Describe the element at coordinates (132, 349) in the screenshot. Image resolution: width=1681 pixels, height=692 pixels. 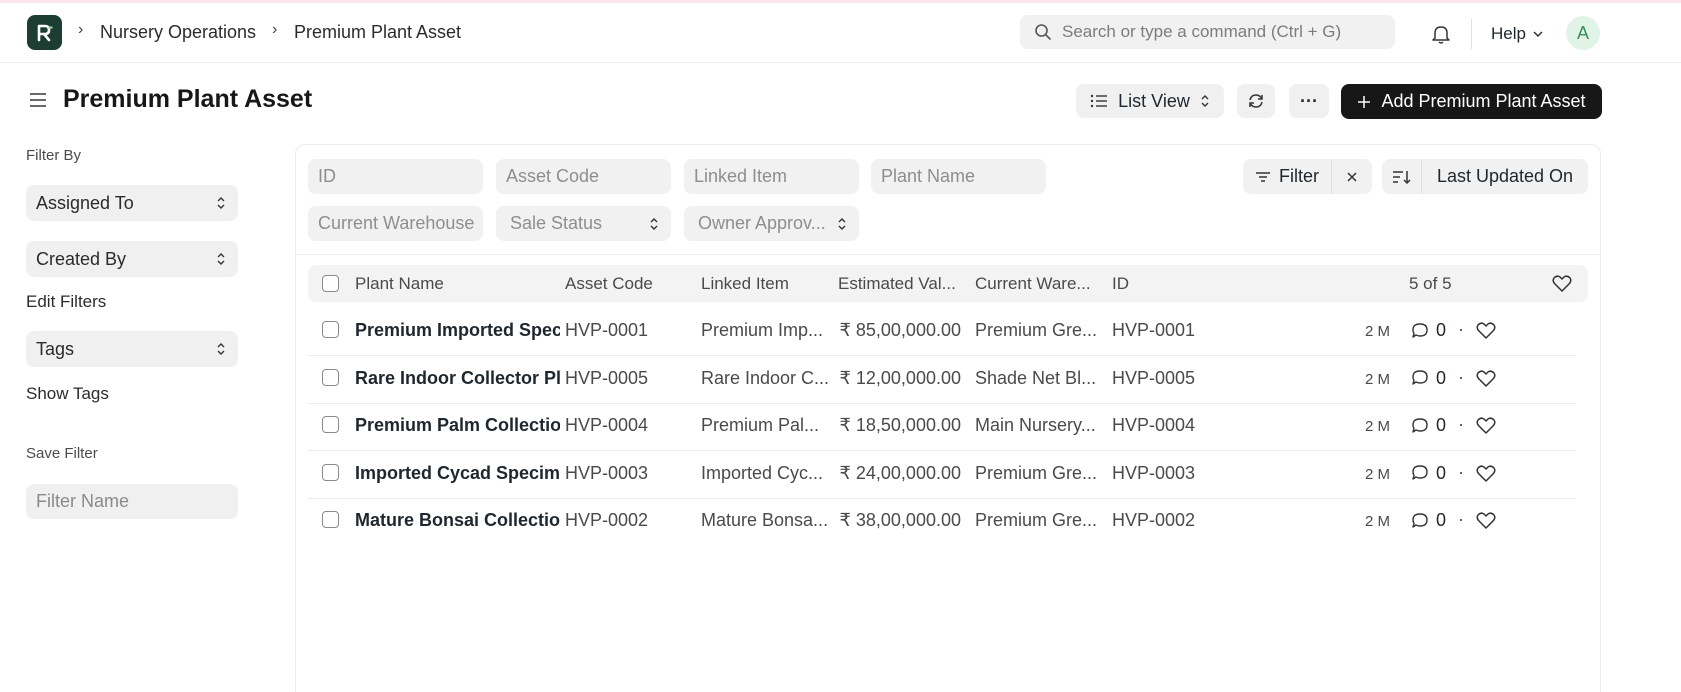
I see `tags-select: Tags` at that location.